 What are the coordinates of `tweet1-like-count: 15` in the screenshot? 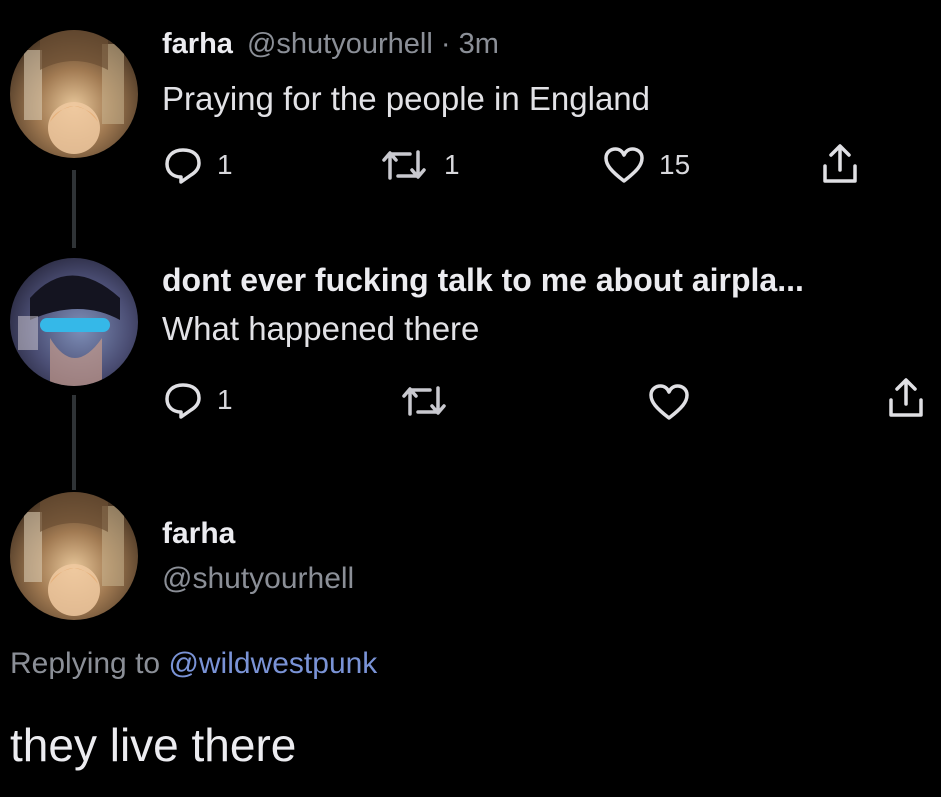 It's located at (675, 164).